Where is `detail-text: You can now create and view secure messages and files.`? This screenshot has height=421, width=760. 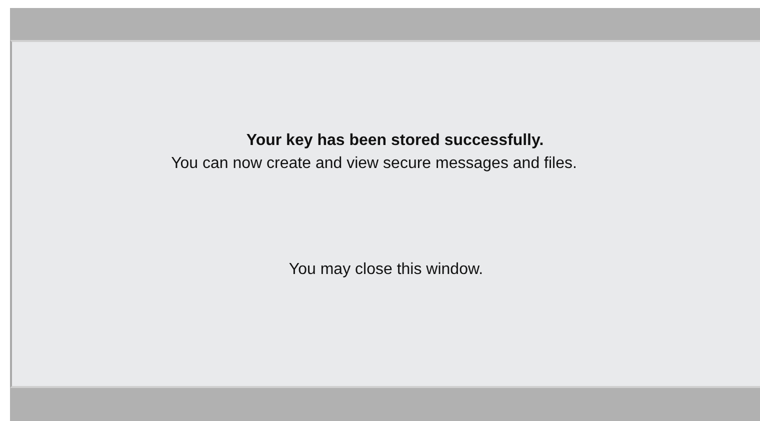
detail-text: You can now create and view secure messages and files. is located at coordinates (374, 164).